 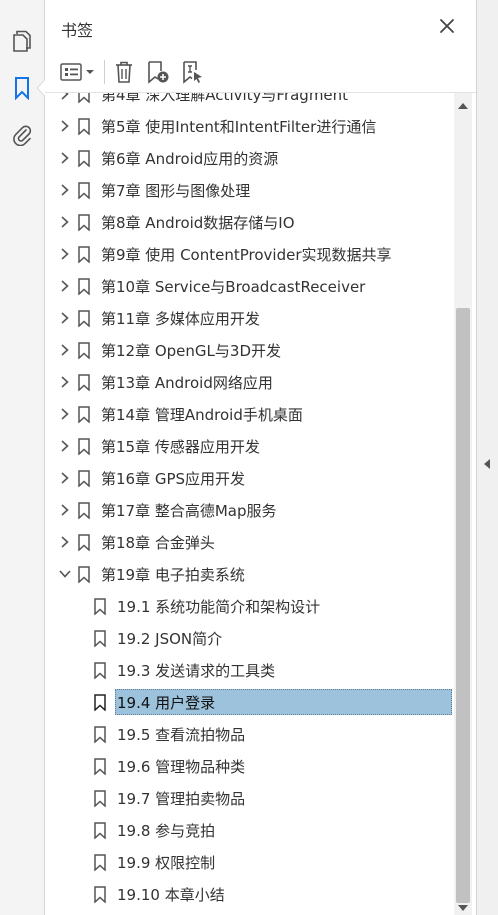 What do you see at coordinates (22, 41) in the screenshot?
I see `pages-icon` at bounding box center [22, 41].